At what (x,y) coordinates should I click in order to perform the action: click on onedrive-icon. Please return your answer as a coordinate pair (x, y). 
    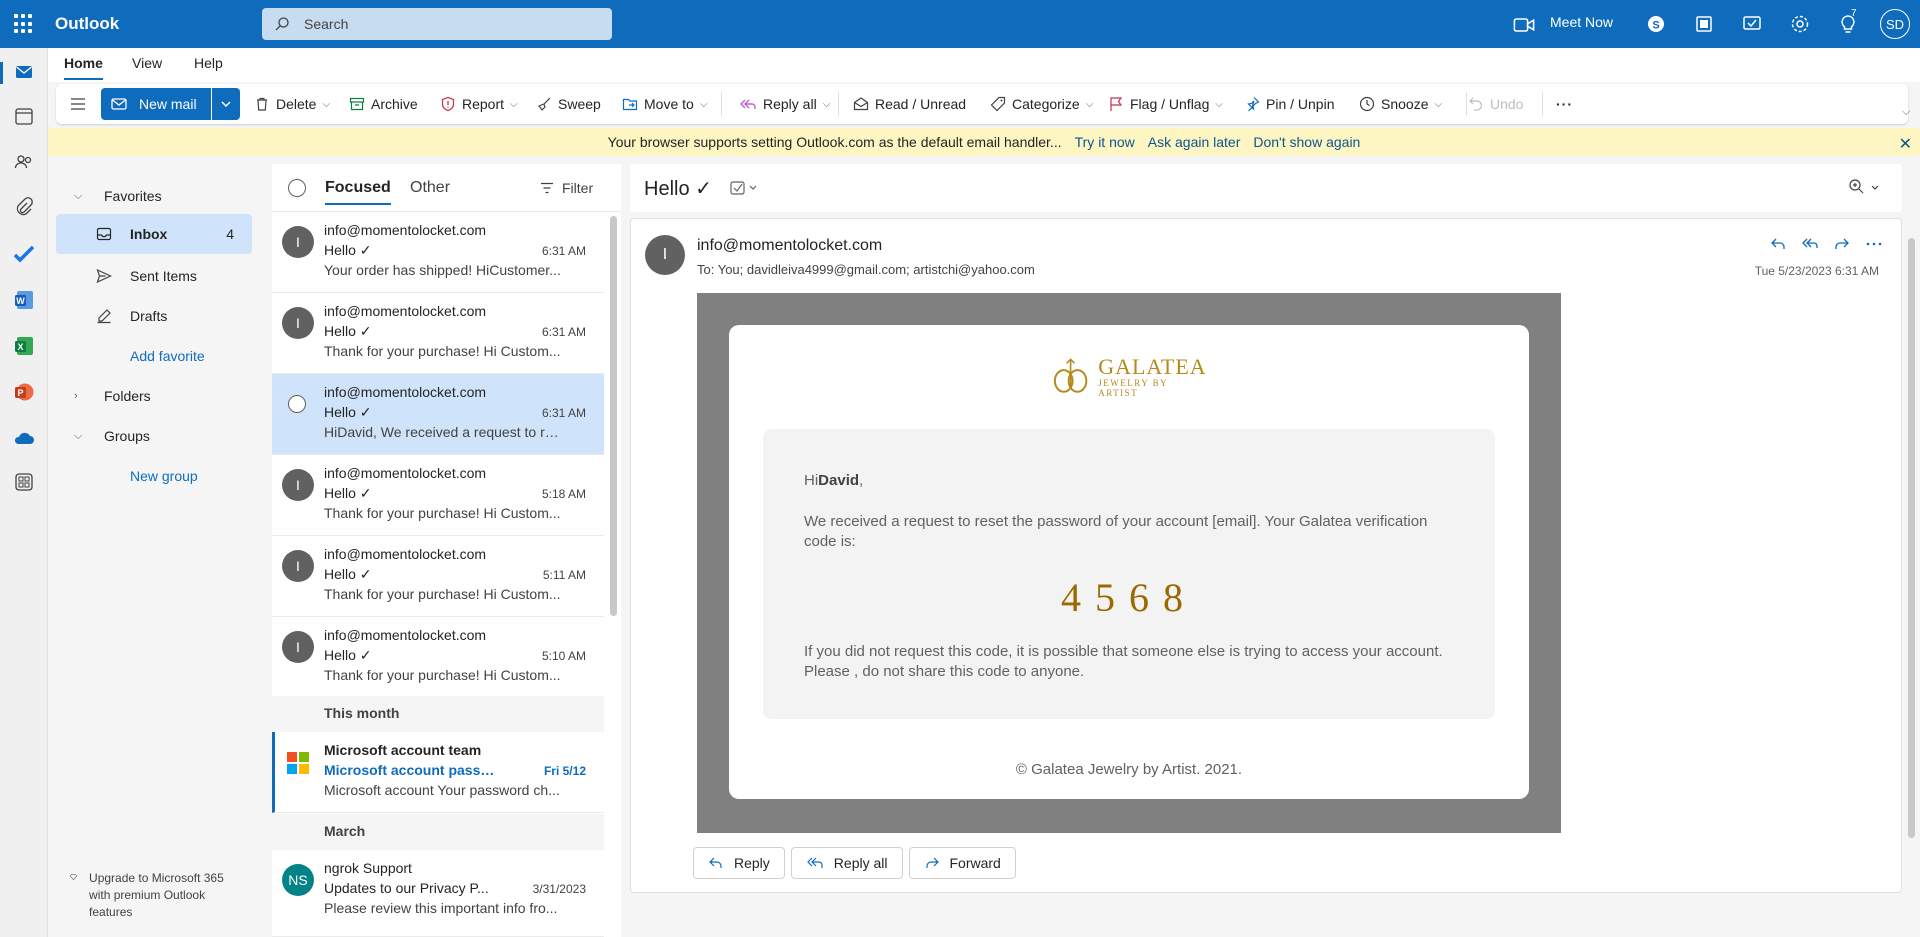
    Looking at the image, I should click on (24, 438).